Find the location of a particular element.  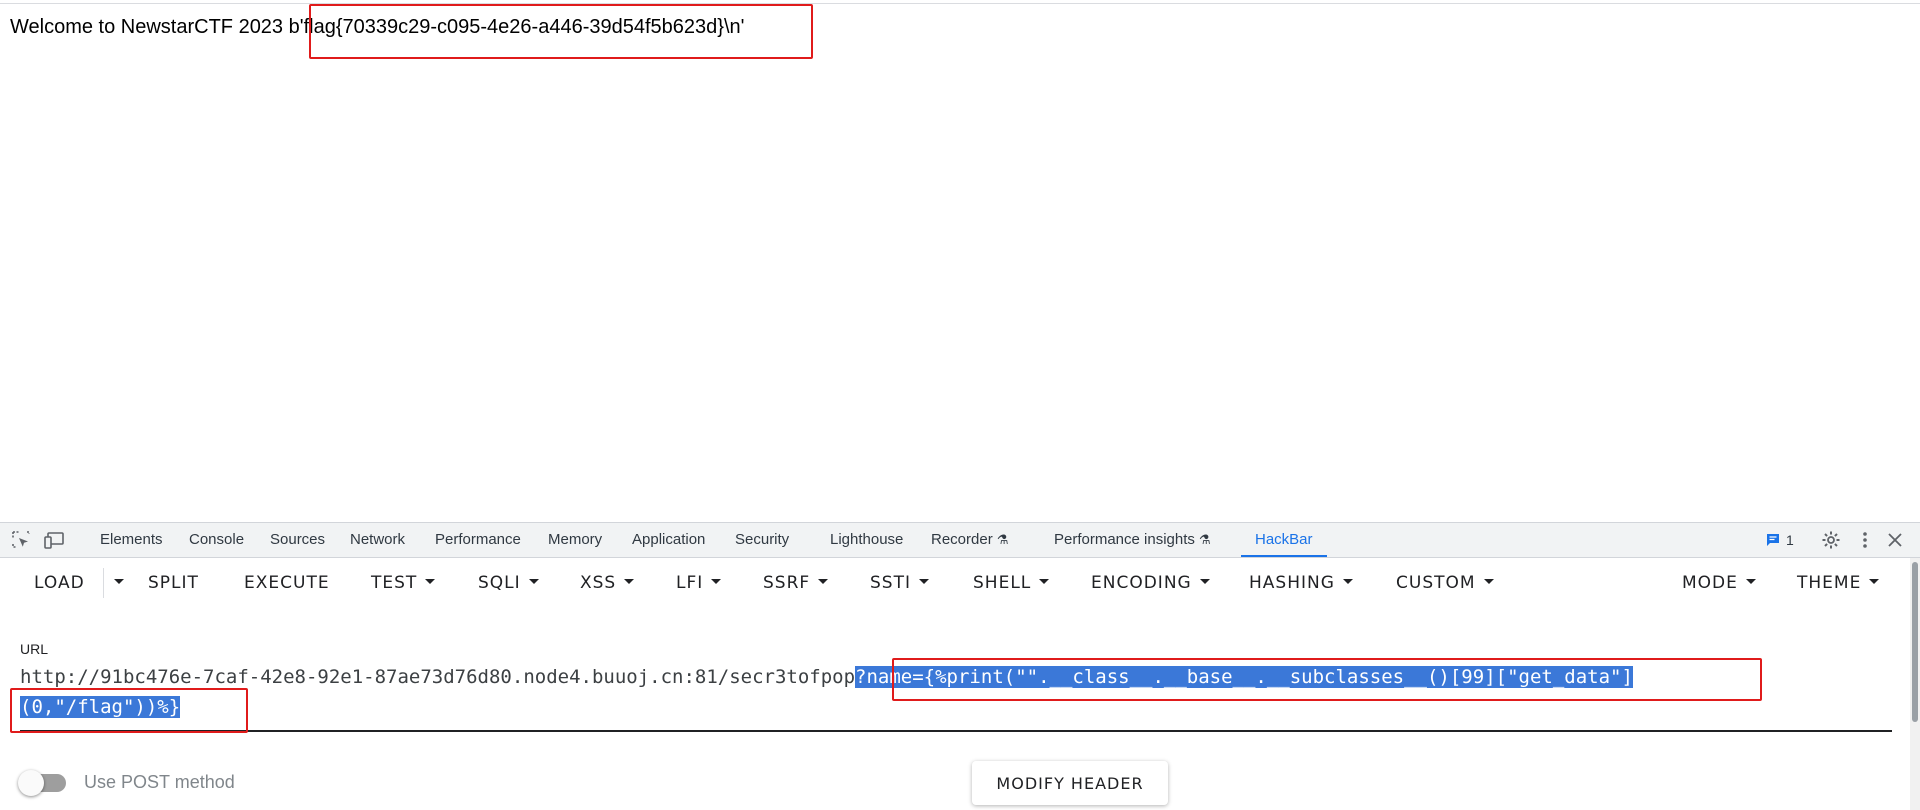

xss-menu-button: XSS is located at coordinates (607, 583).